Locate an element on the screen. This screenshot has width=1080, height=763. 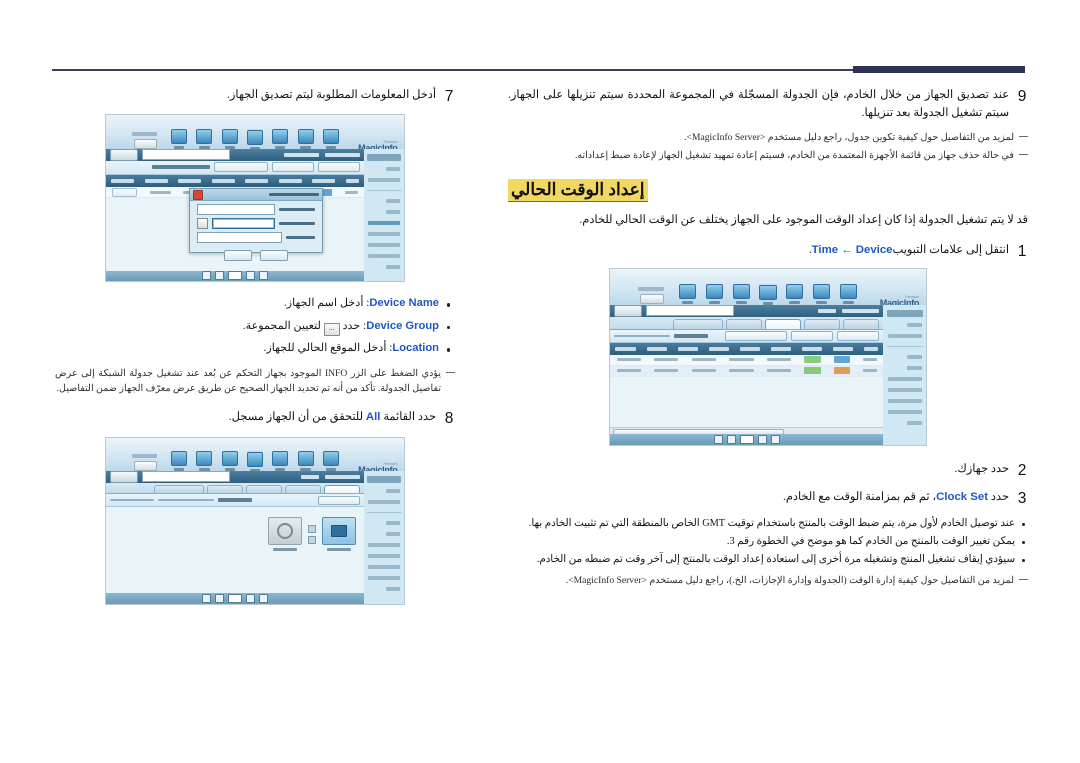
column-timer5 is located at coordinates (625, 348).